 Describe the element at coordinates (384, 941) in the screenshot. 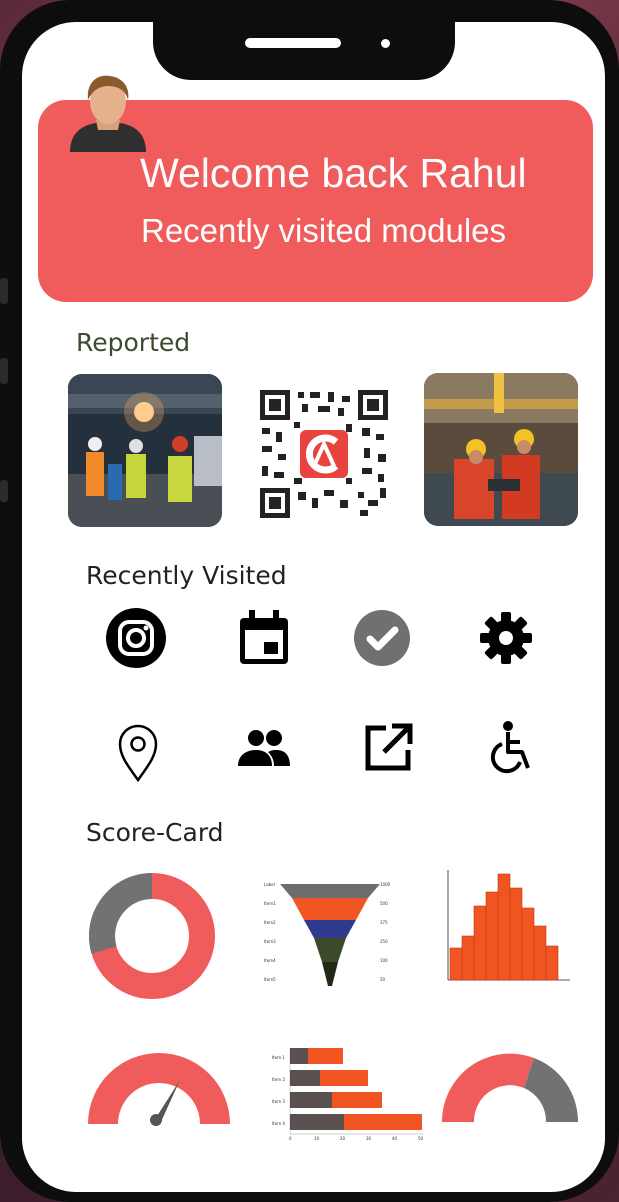

I see `svg-text: 250` at that location.